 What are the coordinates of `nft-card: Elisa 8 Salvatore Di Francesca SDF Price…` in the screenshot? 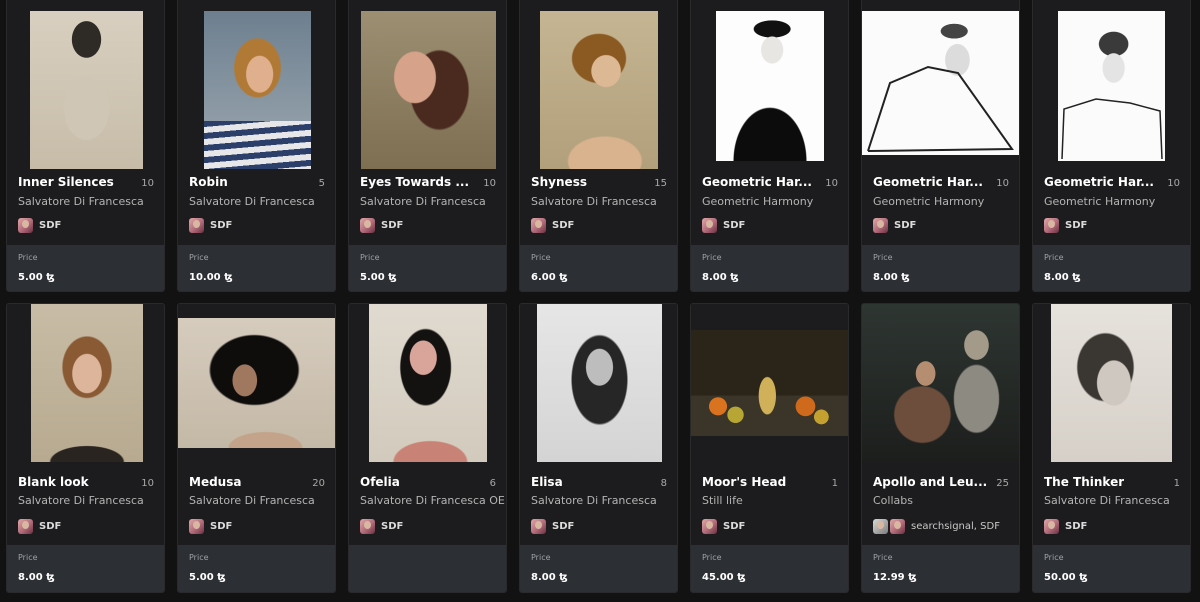 It's located at (598, 448).